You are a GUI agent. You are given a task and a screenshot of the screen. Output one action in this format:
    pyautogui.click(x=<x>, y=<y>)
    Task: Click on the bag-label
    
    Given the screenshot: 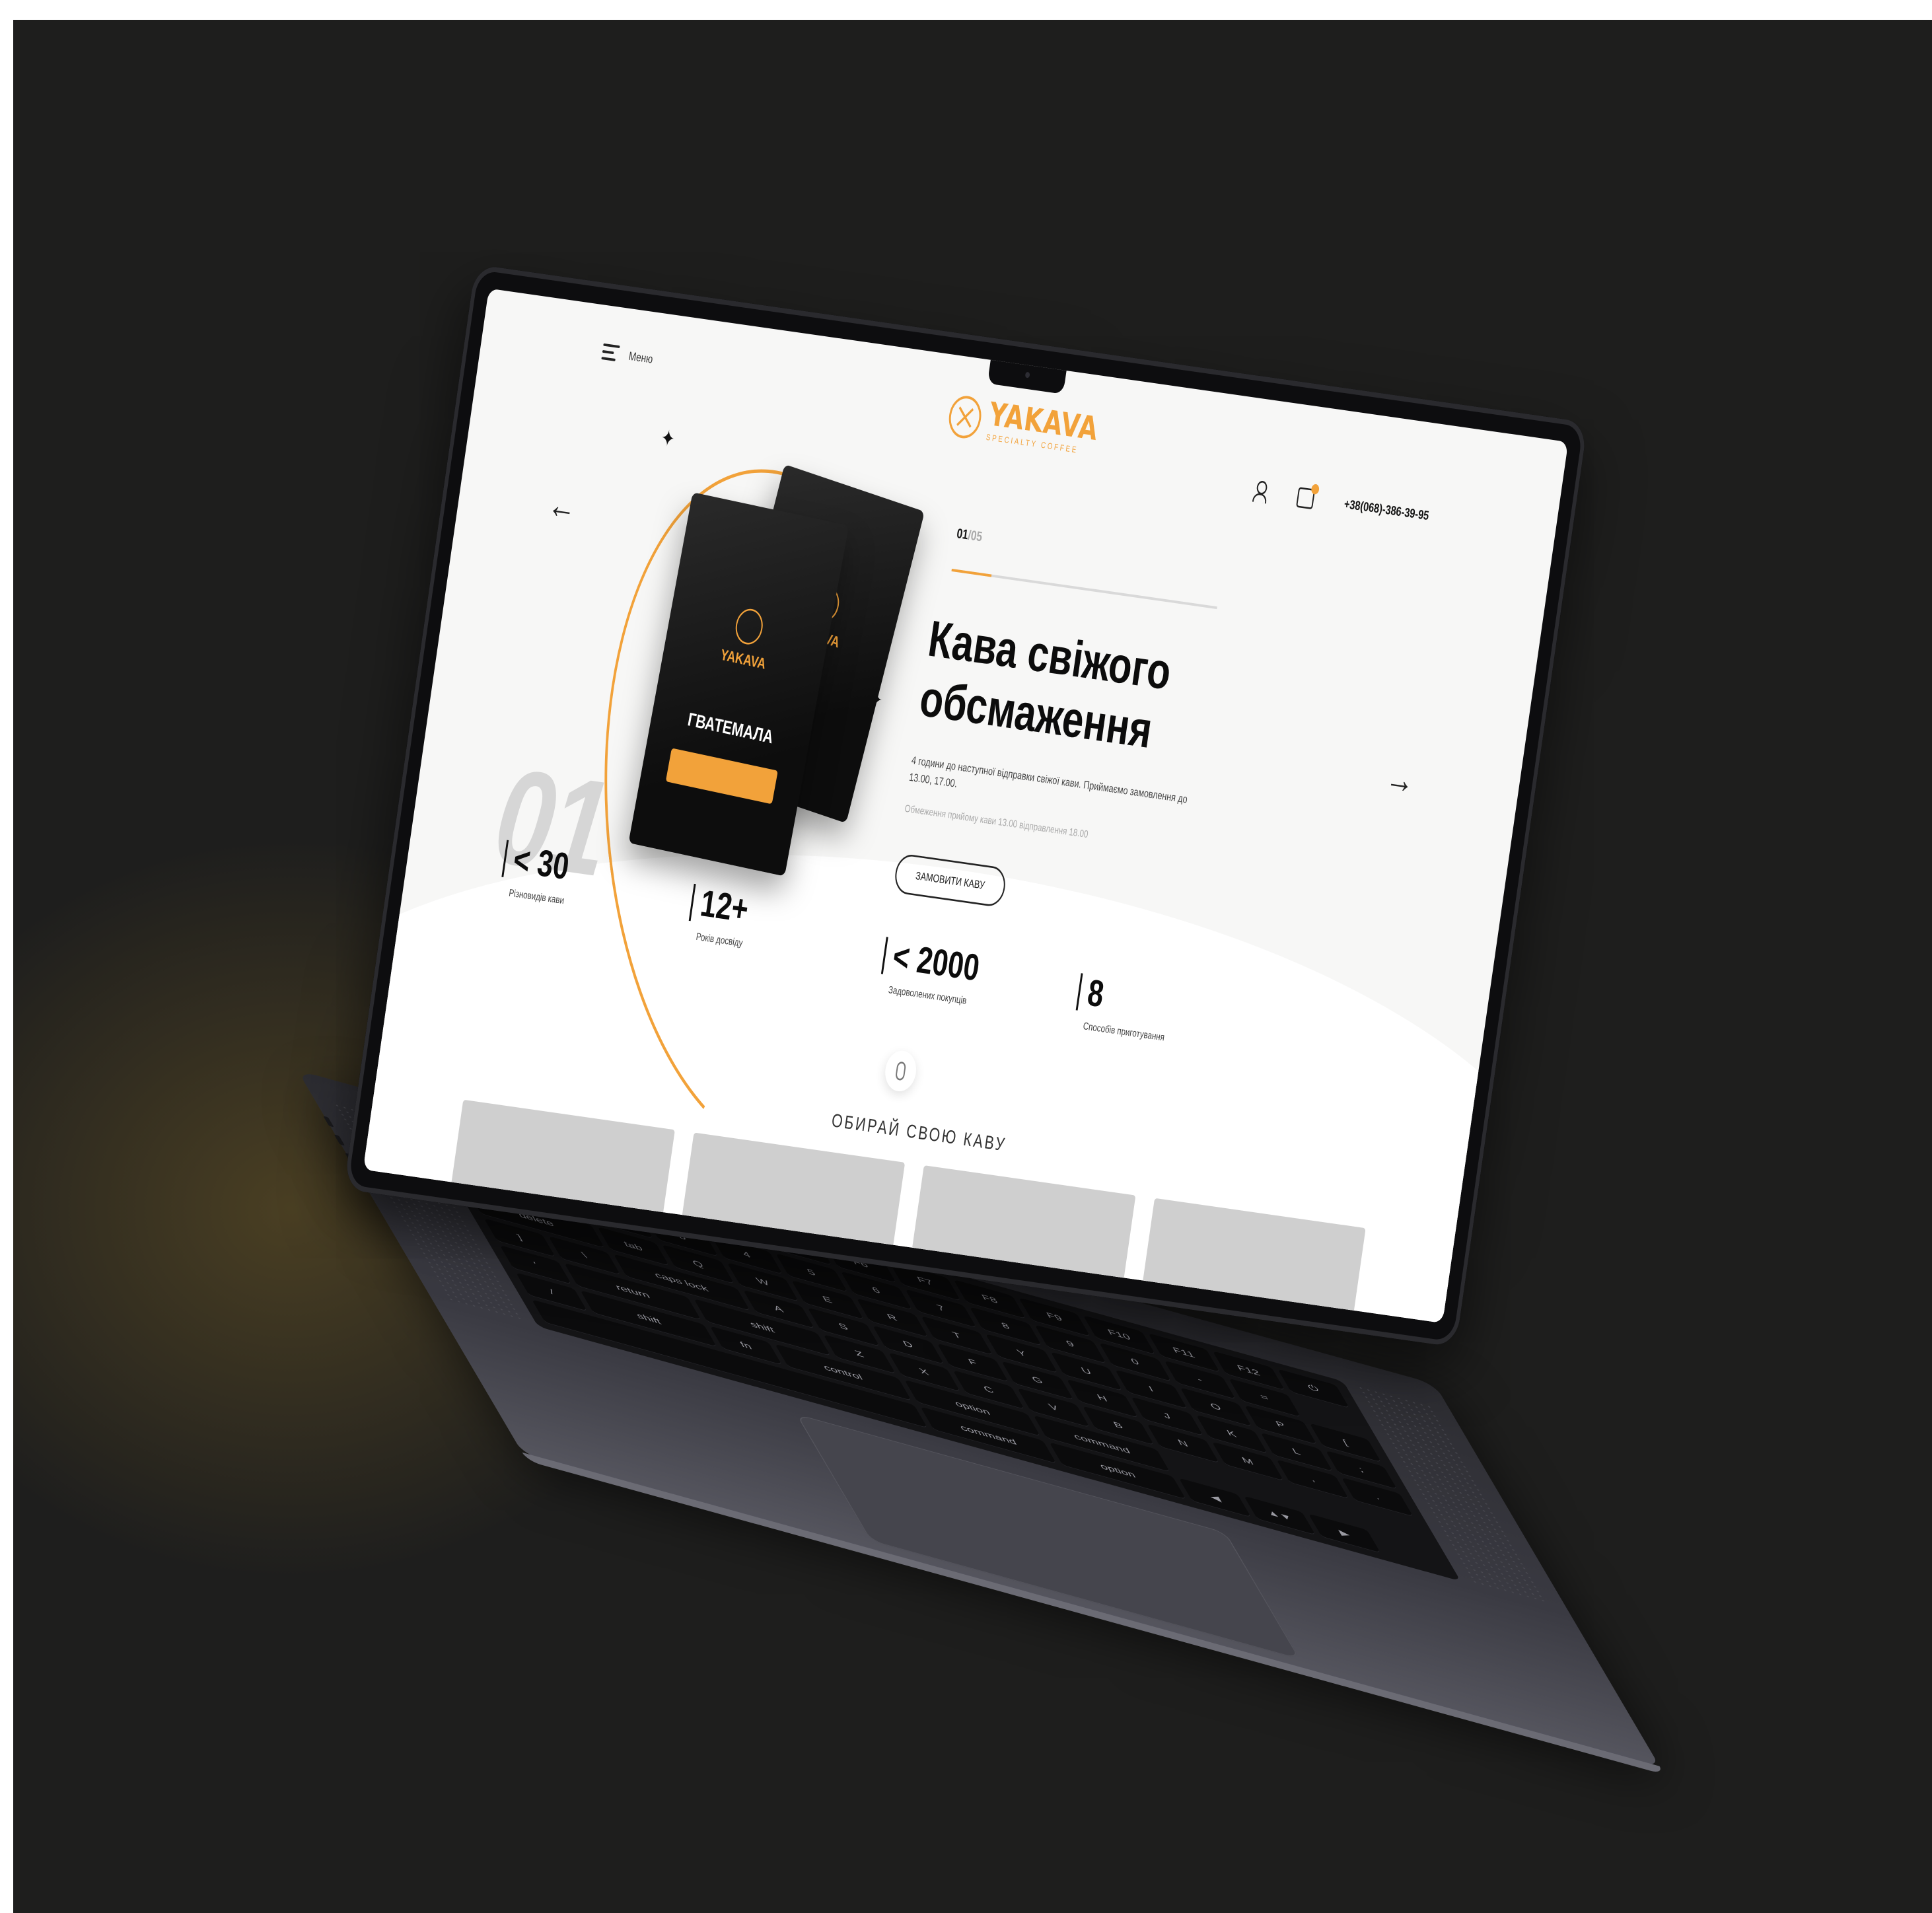 What is the action you would take?
    pyautogui.click(x=722, y=776)
    